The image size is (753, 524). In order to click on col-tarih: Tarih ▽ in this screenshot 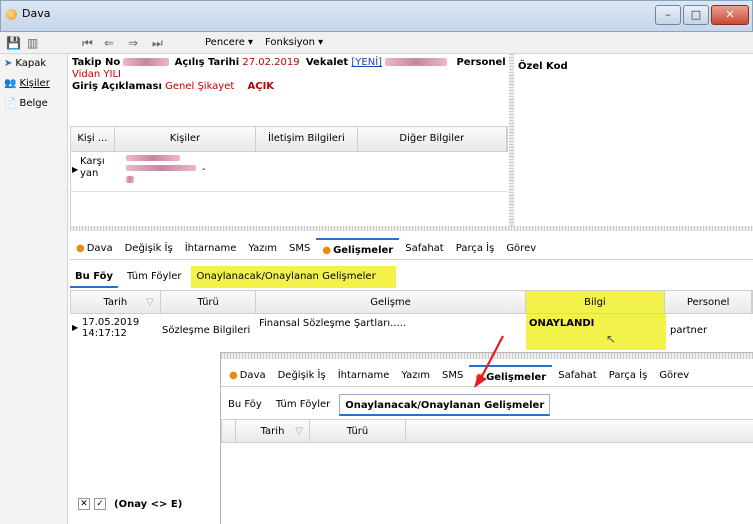, I will do `click(116, 302)`.